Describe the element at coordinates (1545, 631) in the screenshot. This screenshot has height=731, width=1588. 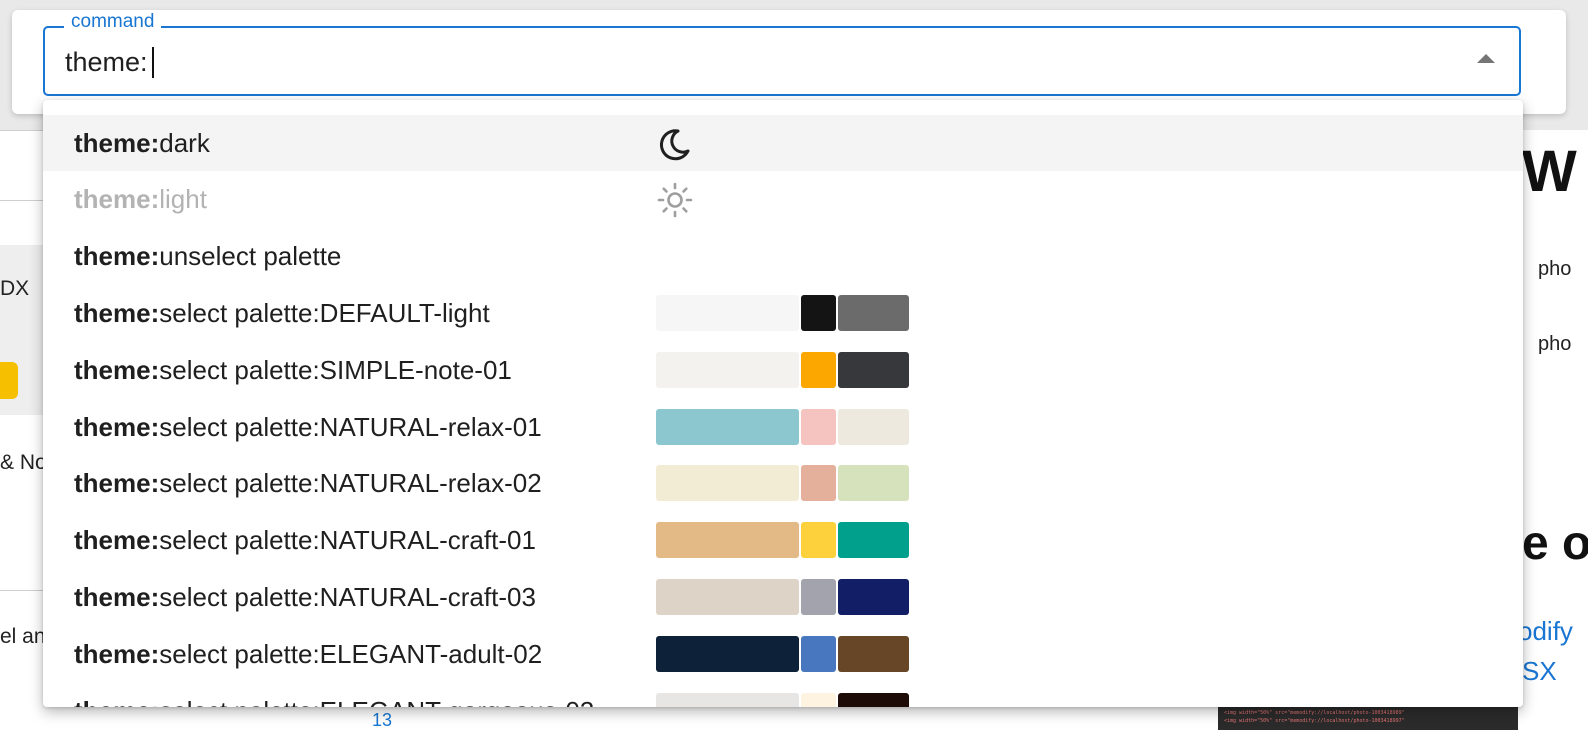
I see `background-link: odify` at that location.